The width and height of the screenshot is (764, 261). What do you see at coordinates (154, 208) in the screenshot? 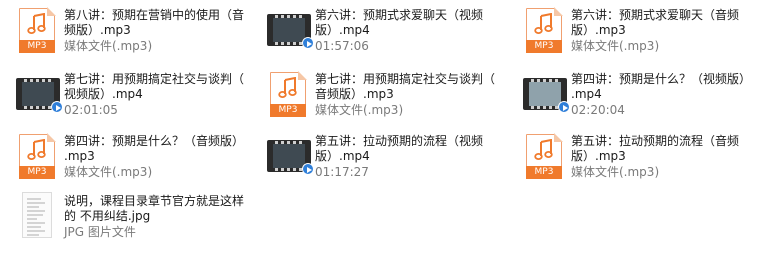
I see `file-name: 说明，课程目录章节官方就是这样 的 不用纠结.jpg` at bounding box center [154, 208].